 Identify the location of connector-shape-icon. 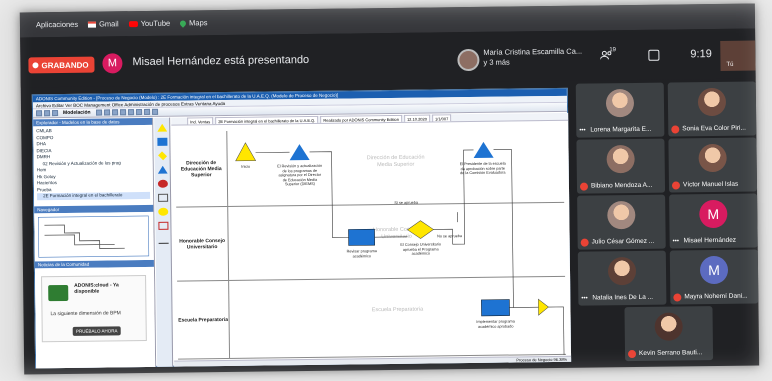
(163, 239).